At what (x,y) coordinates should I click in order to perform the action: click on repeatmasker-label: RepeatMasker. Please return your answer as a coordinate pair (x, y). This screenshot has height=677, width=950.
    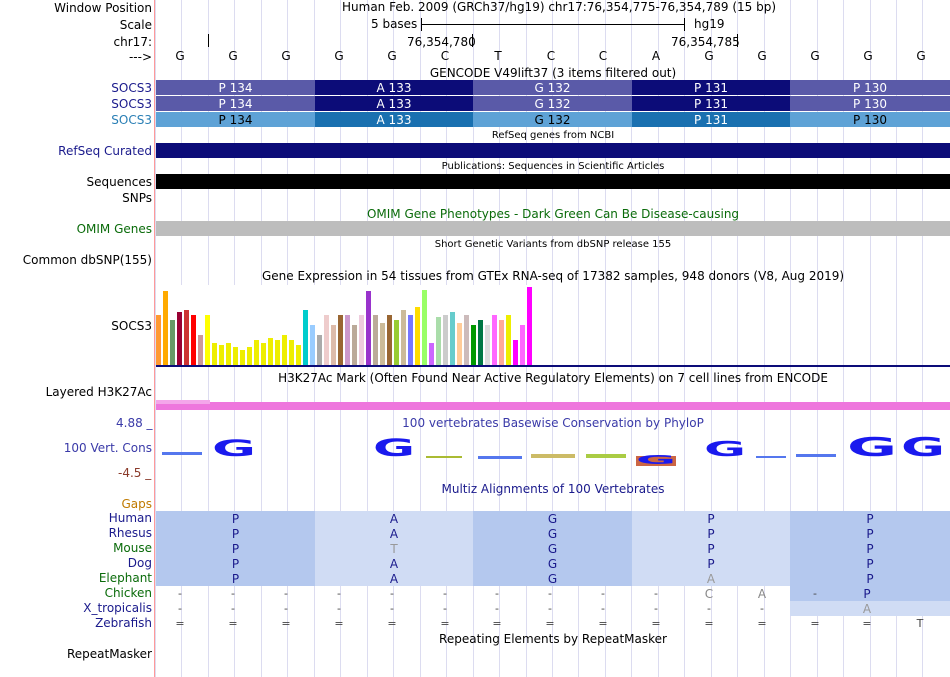
    Looking at the image, I should click on (109, 654).